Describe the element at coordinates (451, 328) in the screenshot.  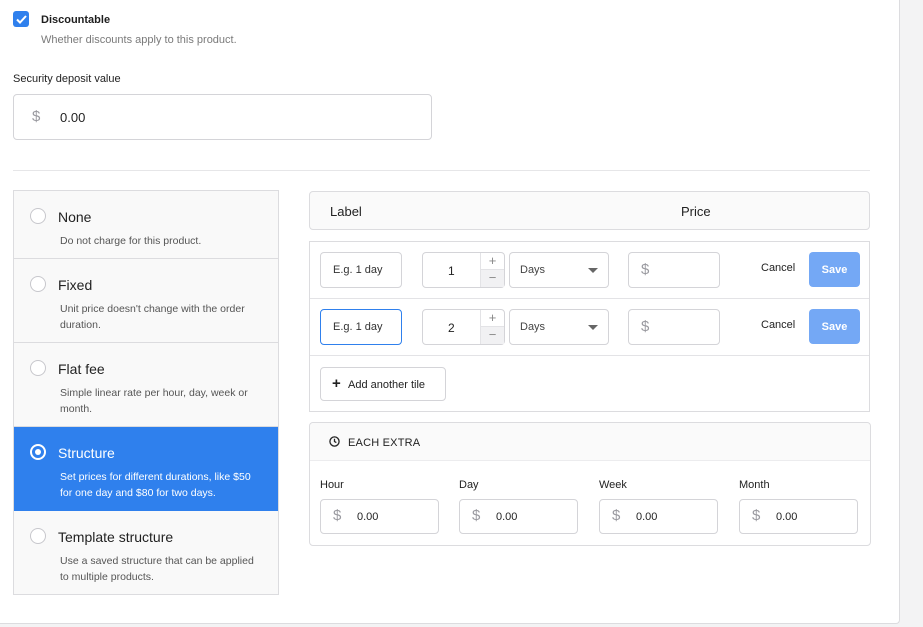
I see `quantity-value: 2` at that location.